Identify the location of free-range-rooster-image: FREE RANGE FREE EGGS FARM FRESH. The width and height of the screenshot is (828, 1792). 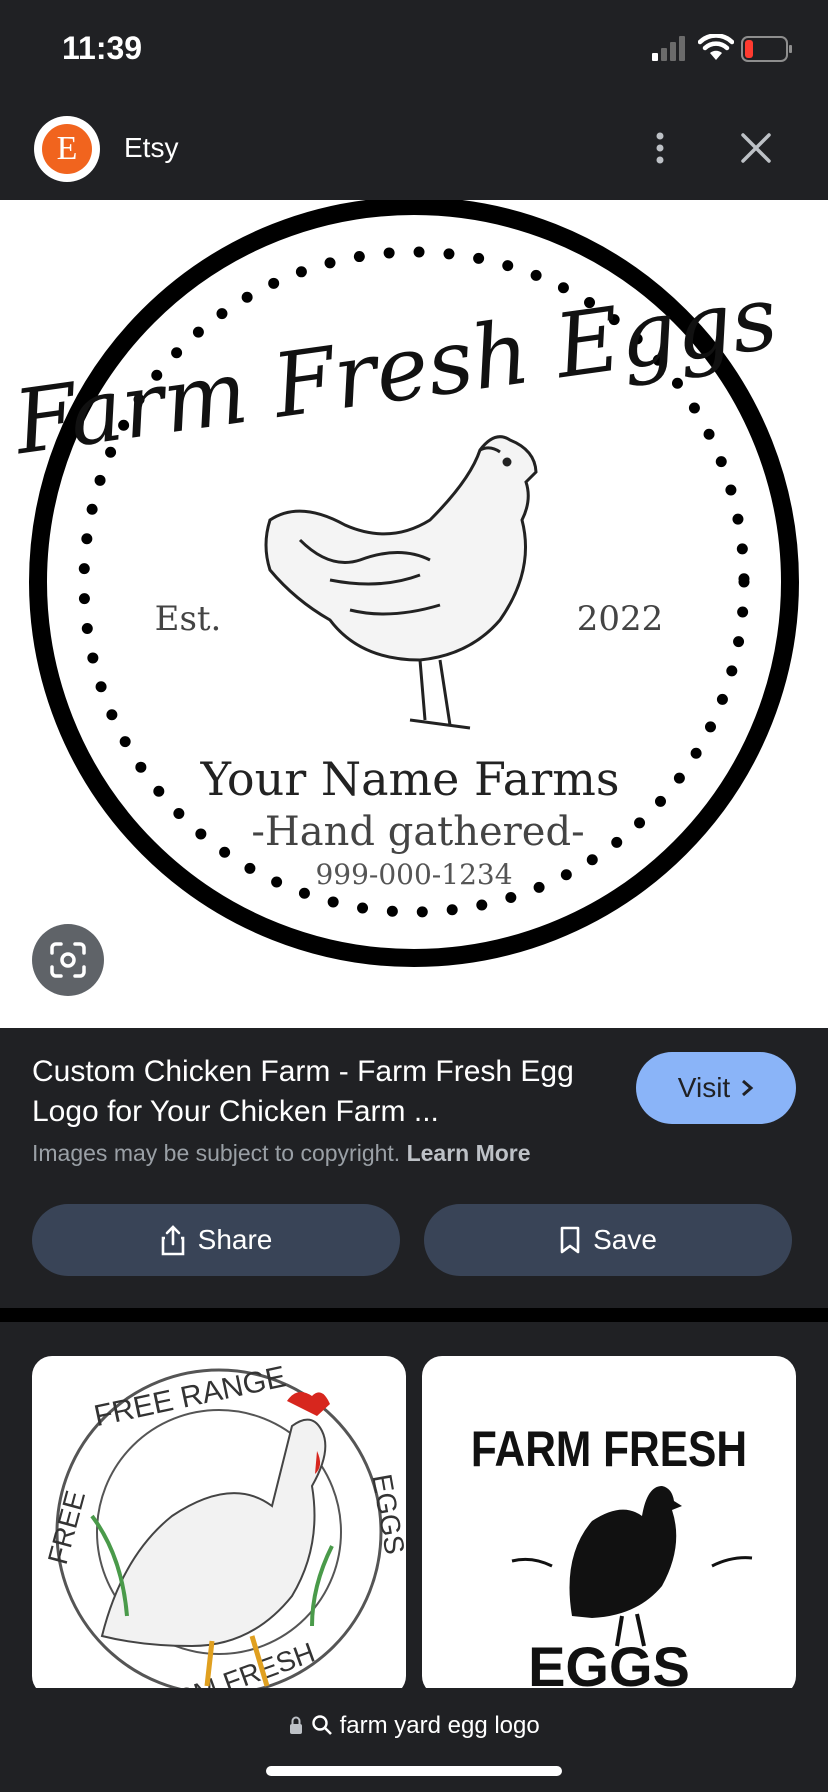
(224, 1528).